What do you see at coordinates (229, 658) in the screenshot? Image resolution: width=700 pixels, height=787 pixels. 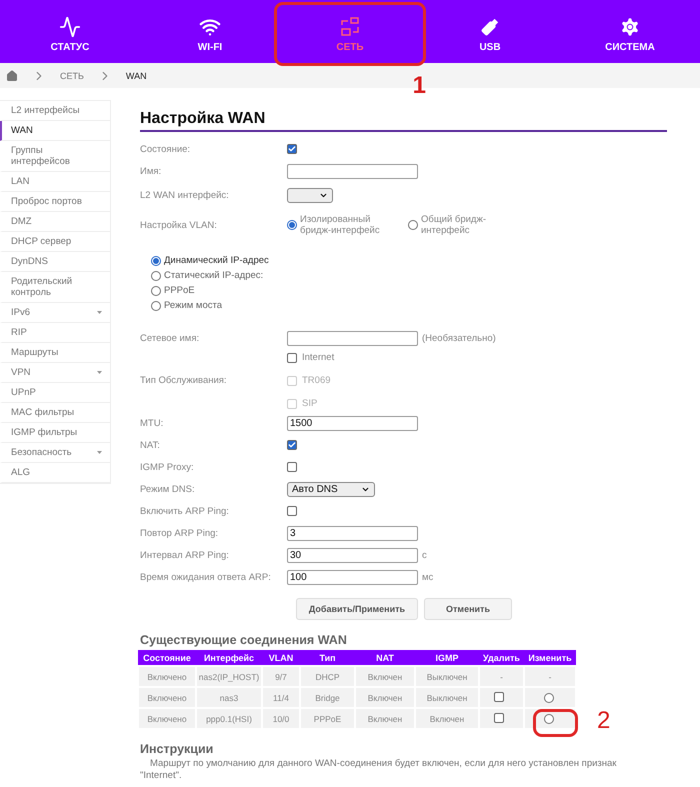 I see `column-header: Интерфейс` at bounding box center [229, 658].